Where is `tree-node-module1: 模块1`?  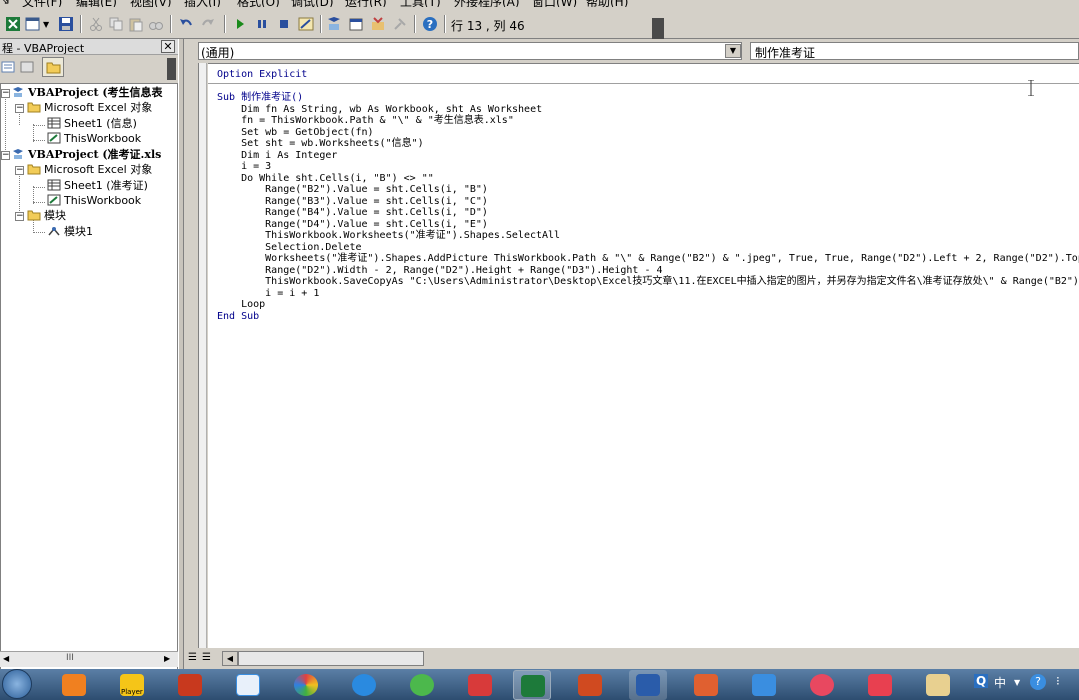 tree-node-module1: 模块1 is located at coordinates (70, 231).